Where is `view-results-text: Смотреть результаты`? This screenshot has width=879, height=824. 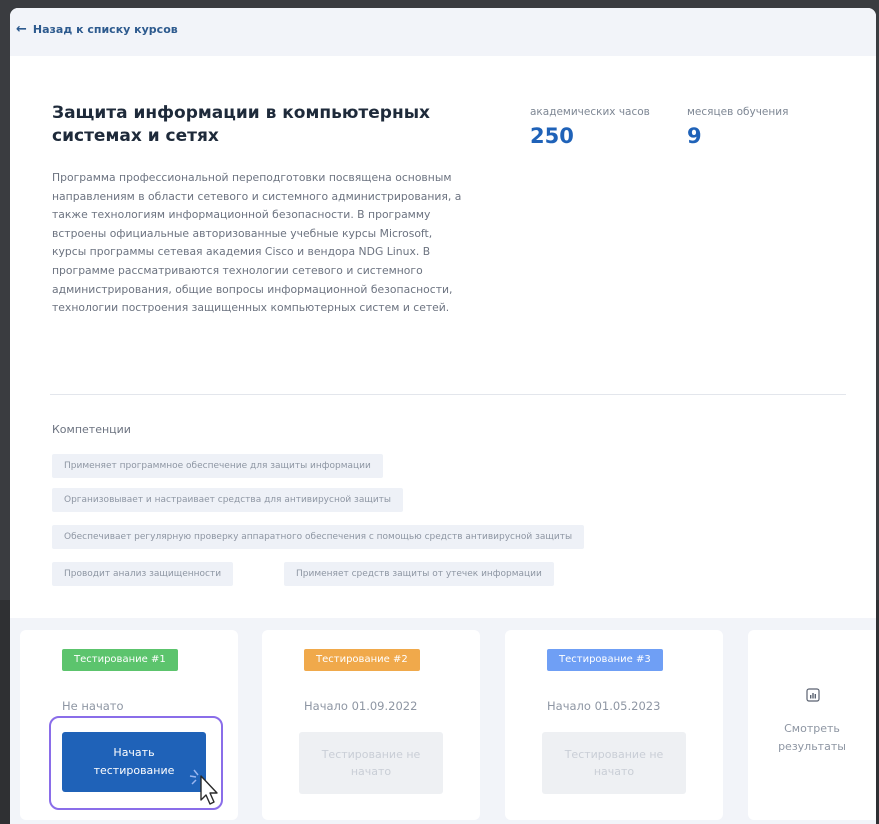
view-results-text: Смотреть результаты is located at coordinates (812, 737).